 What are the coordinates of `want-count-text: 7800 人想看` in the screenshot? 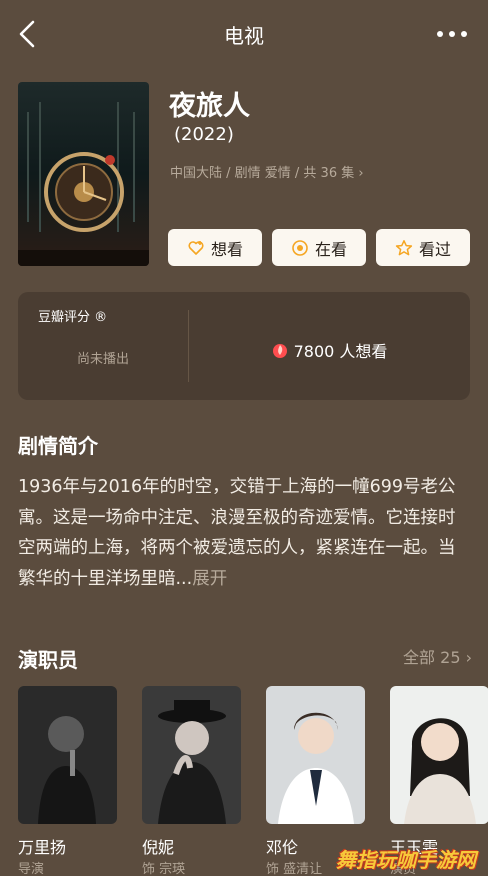 It's located at (340, 351).